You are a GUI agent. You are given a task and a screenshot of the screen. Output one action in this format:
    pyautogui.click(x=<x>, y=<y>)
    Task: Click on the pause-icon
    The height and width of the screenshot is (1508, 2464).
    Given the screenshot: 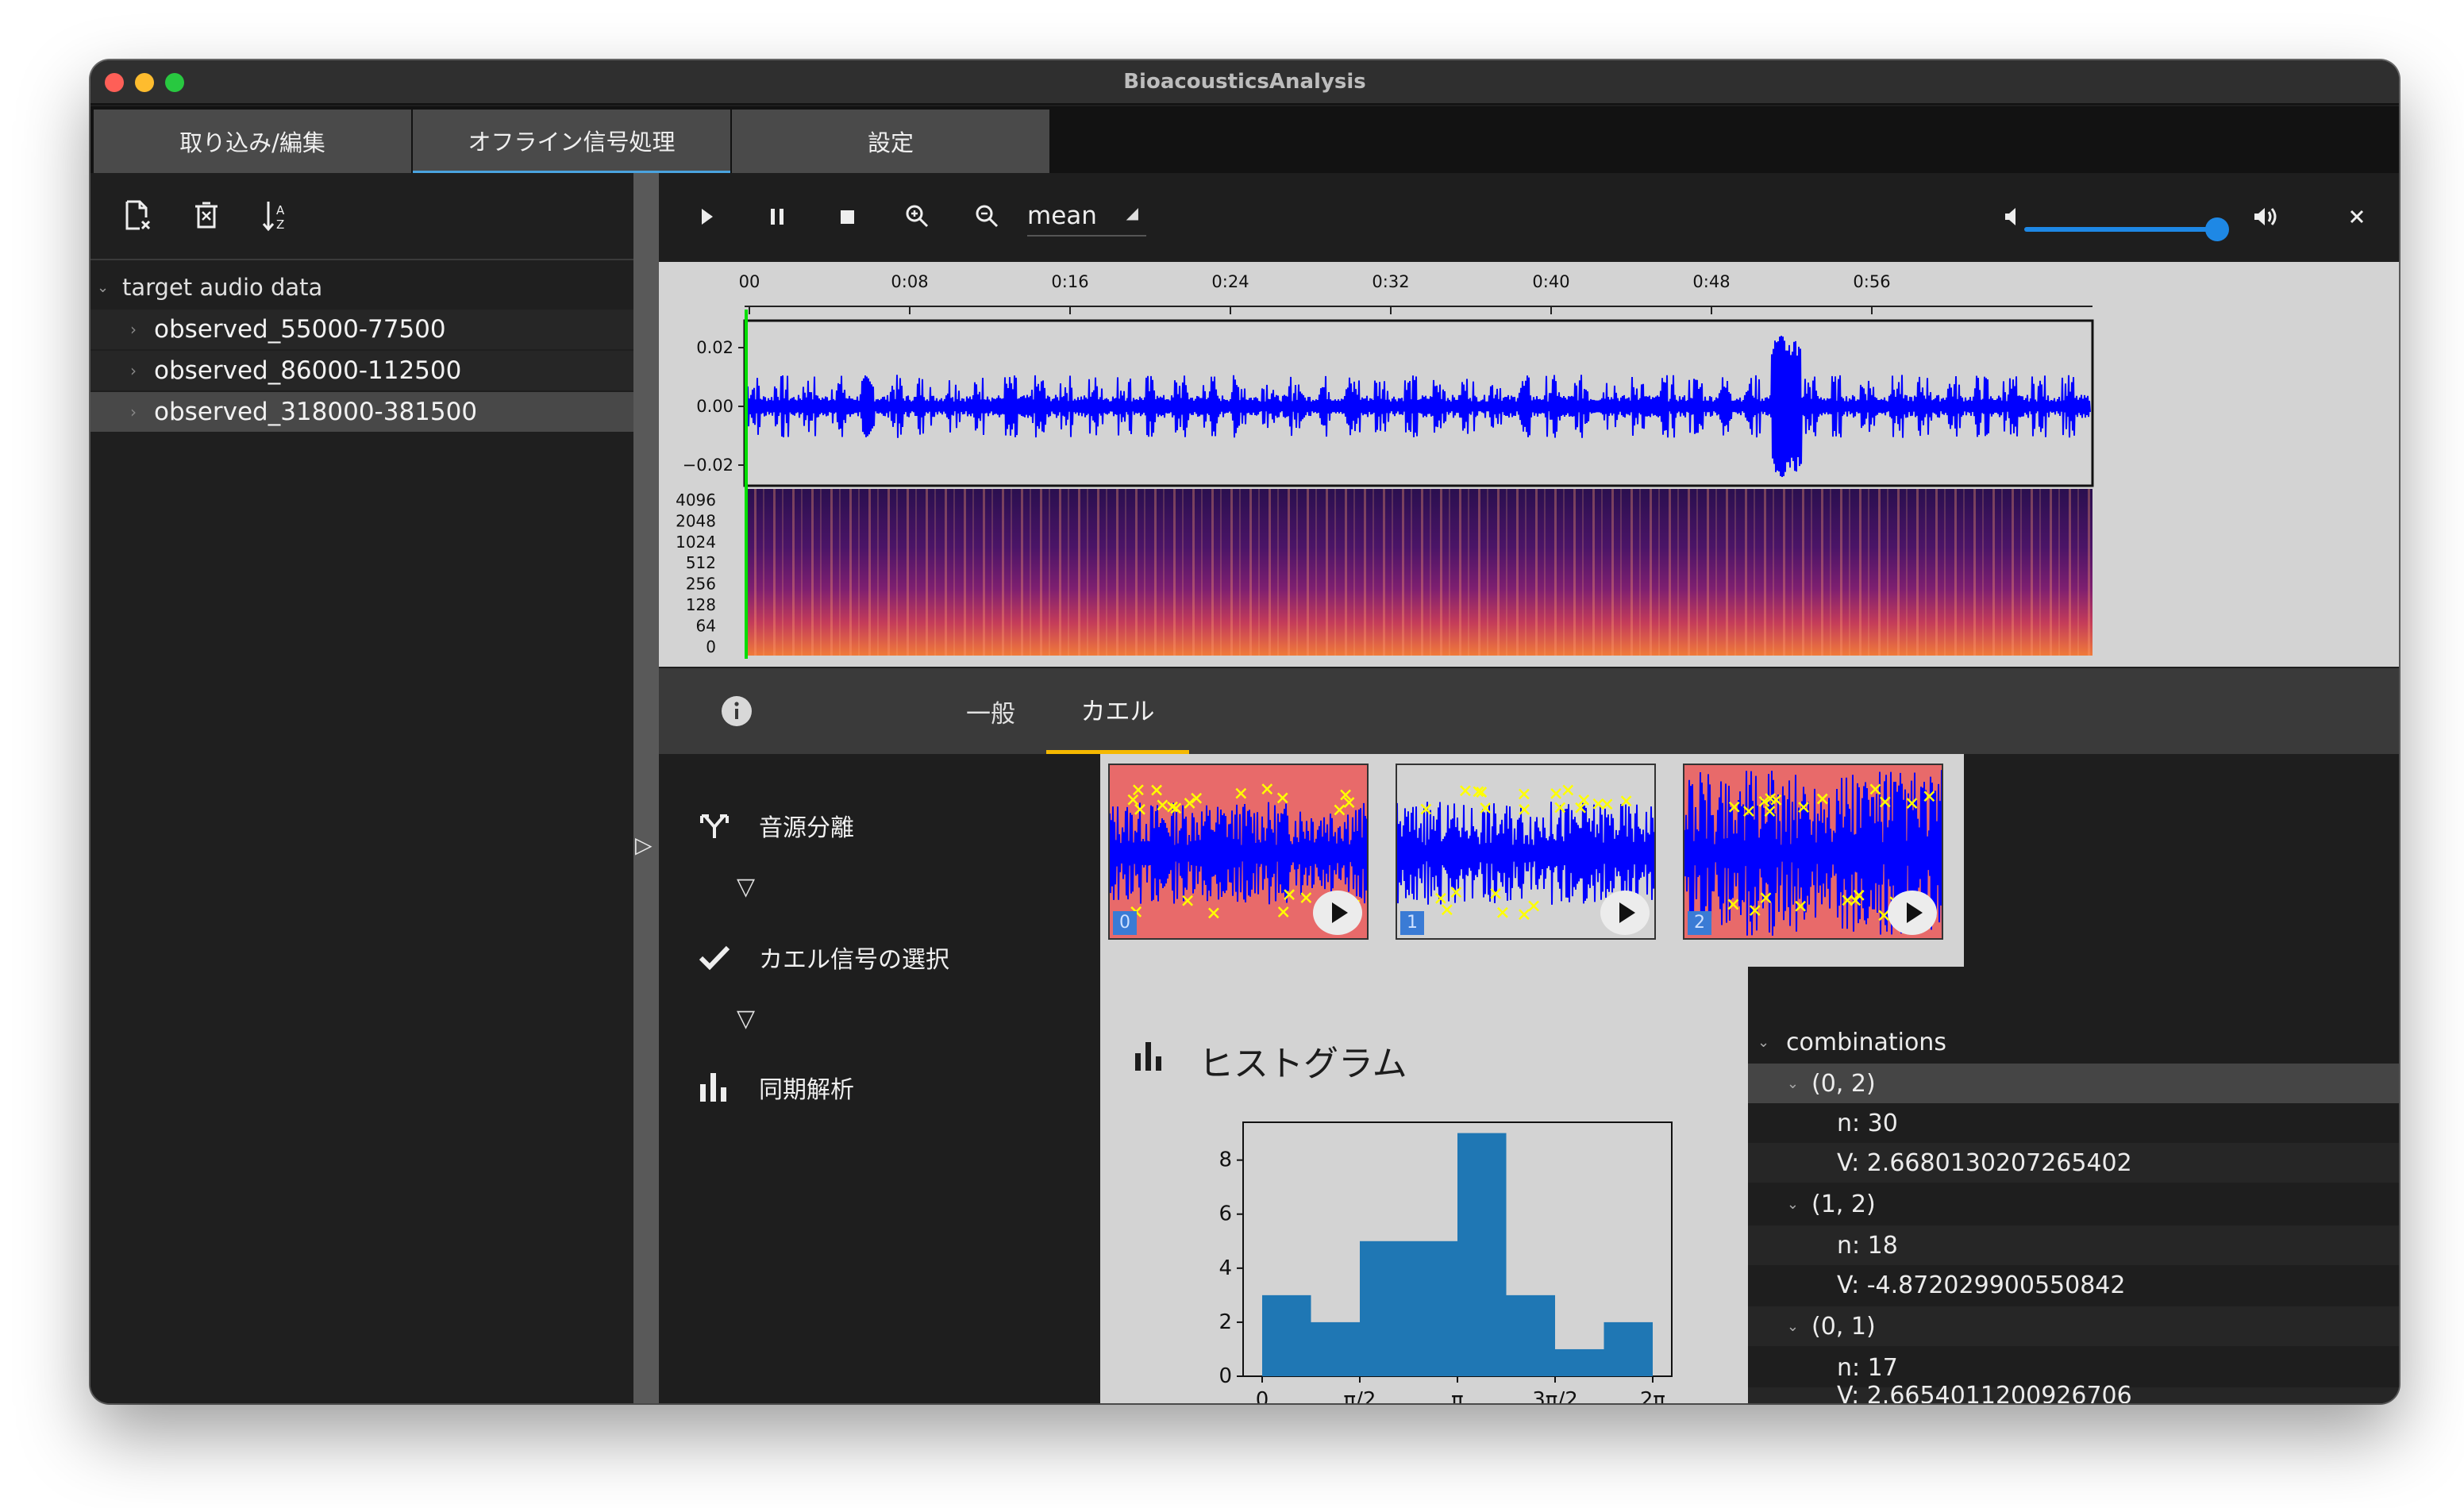 What is the action you would take?
    pyautogui.click(x=777, y=217)
    